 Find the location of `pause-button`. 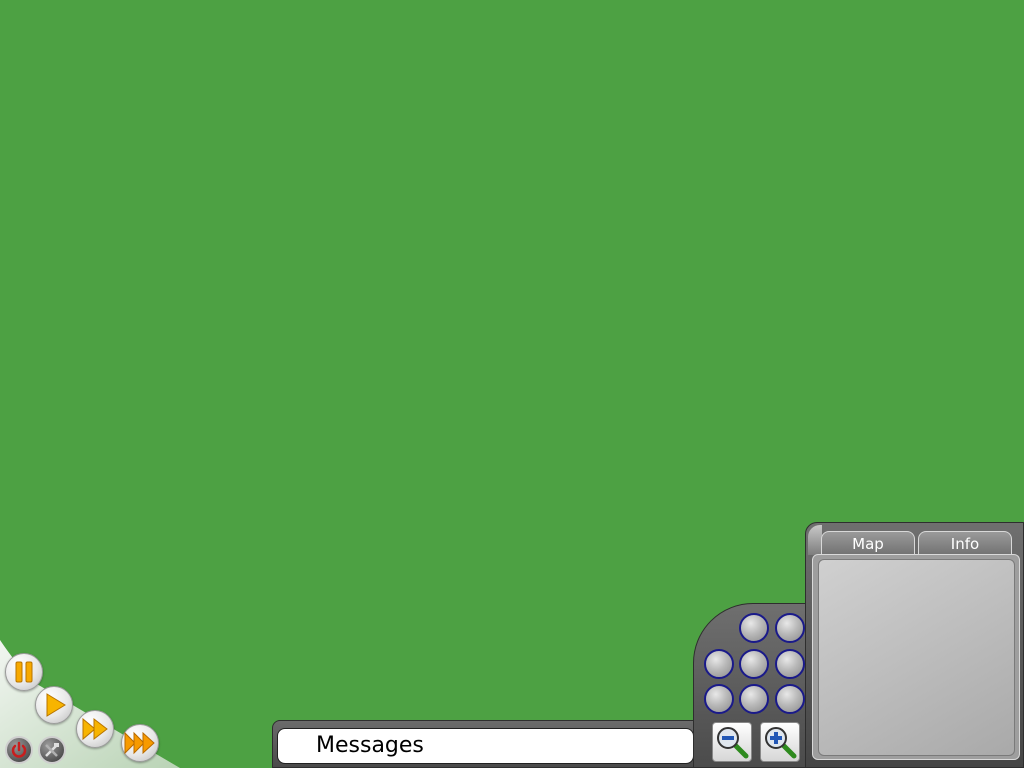

pause-button is located at coordinates (24, 672).